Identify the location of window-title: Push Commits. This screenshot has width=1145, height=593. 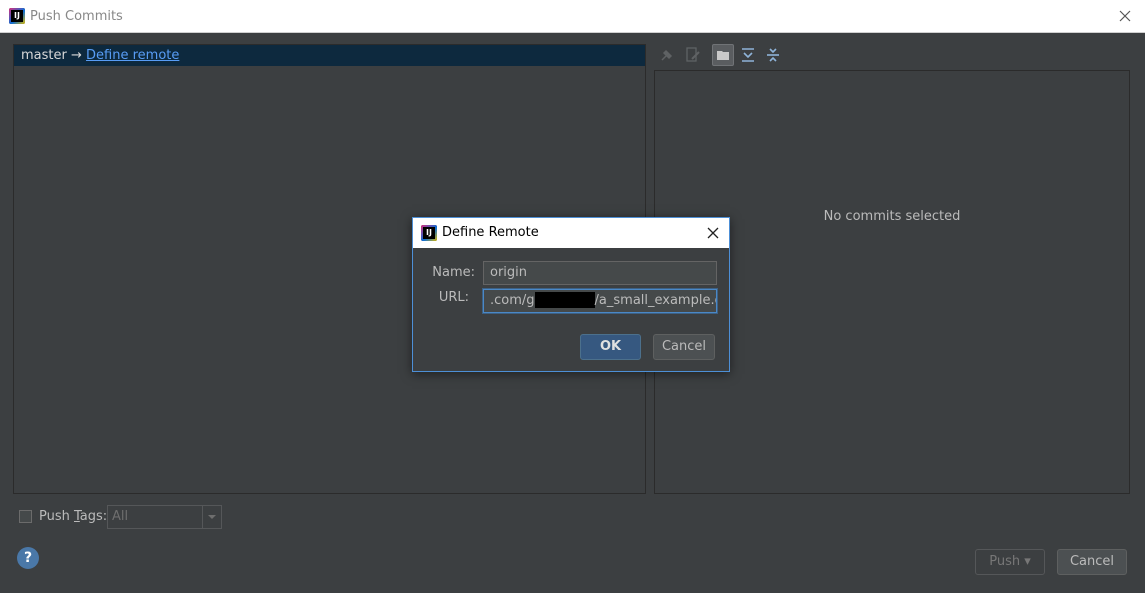
(76, 16).